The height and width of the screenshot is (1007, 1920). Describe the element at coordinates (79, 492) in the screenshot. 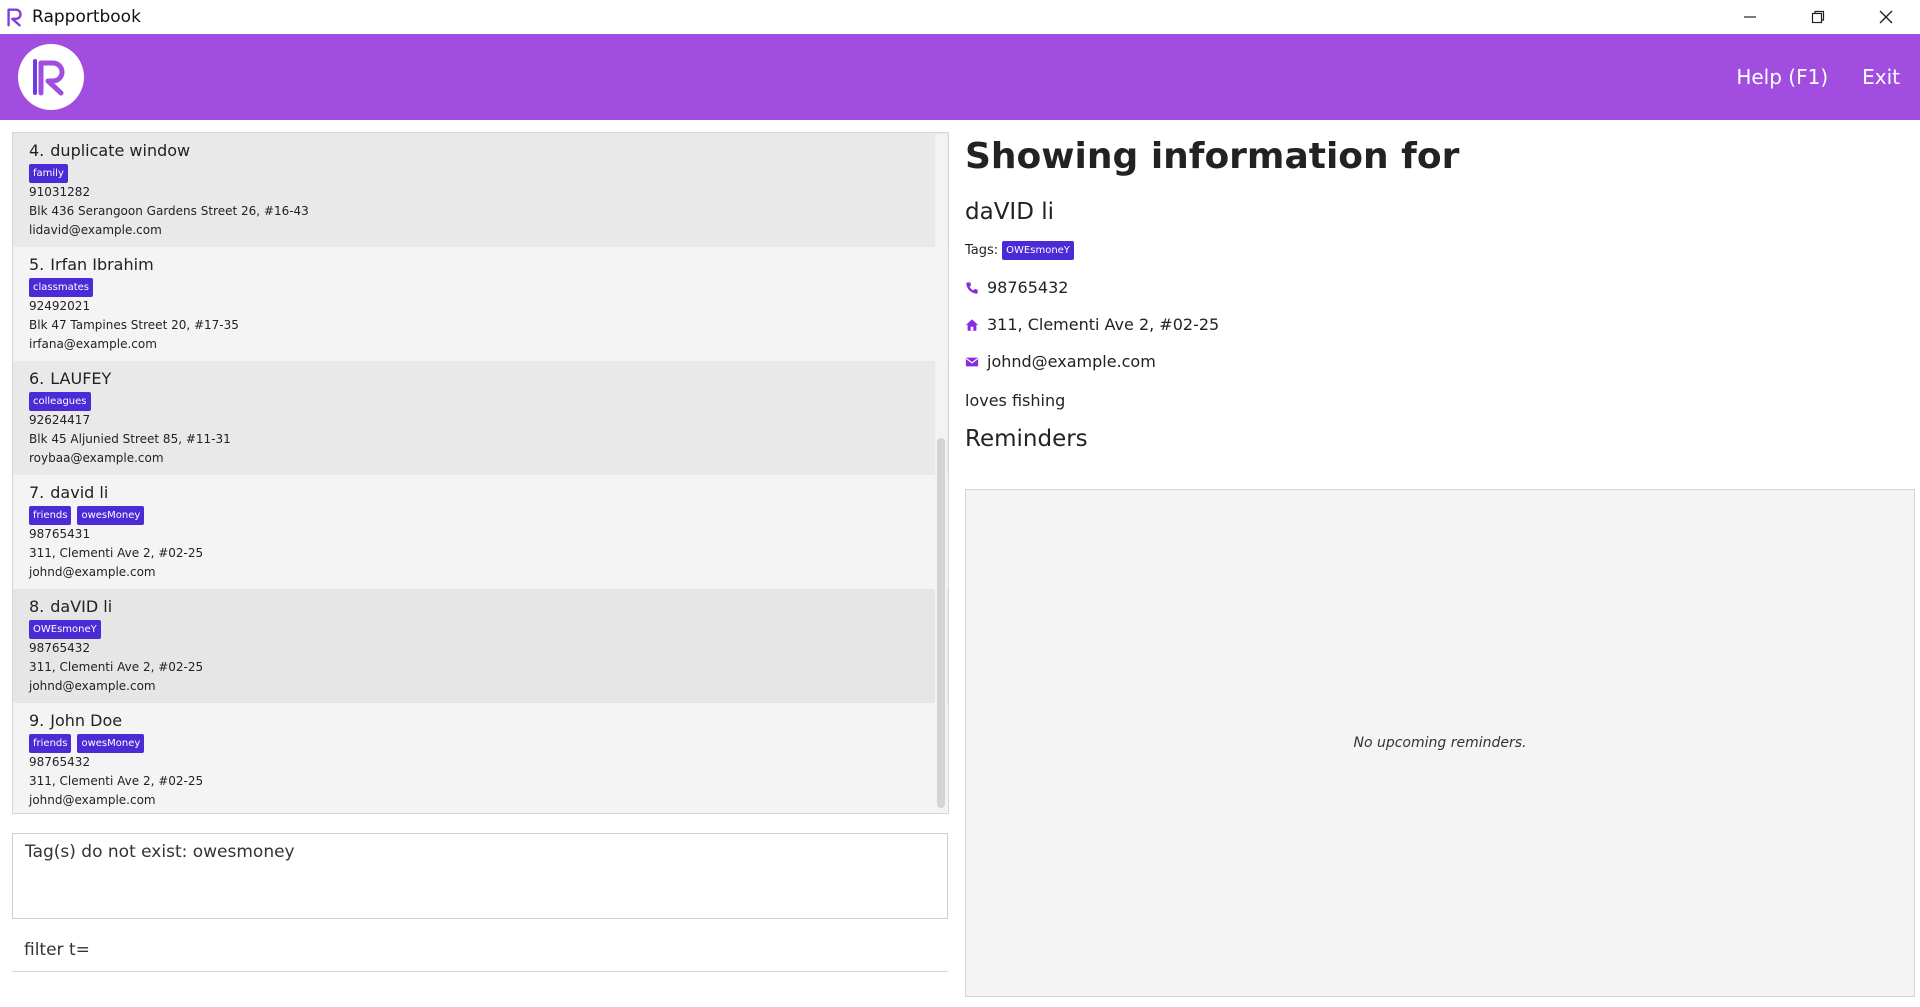

I see `person-name: david li` at that location.